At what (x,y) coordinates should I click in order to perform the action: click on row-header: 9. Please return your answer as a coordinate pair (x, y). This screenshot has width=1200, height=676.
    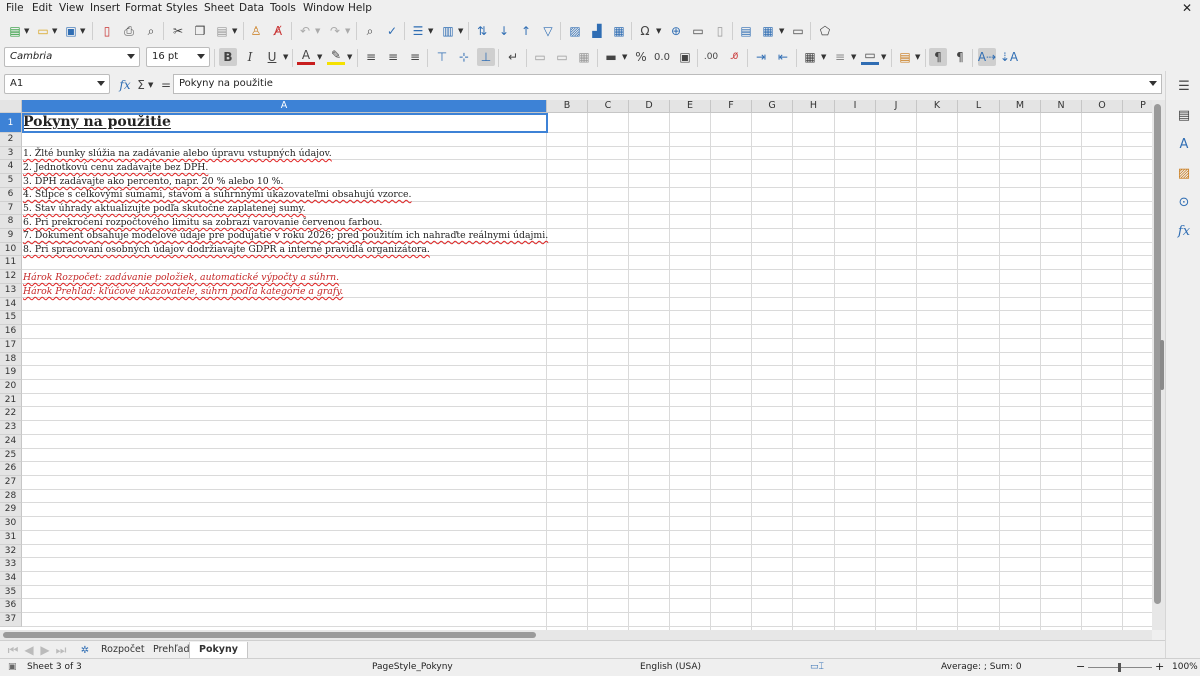
    Looking at the image, I should click on (11, 236).